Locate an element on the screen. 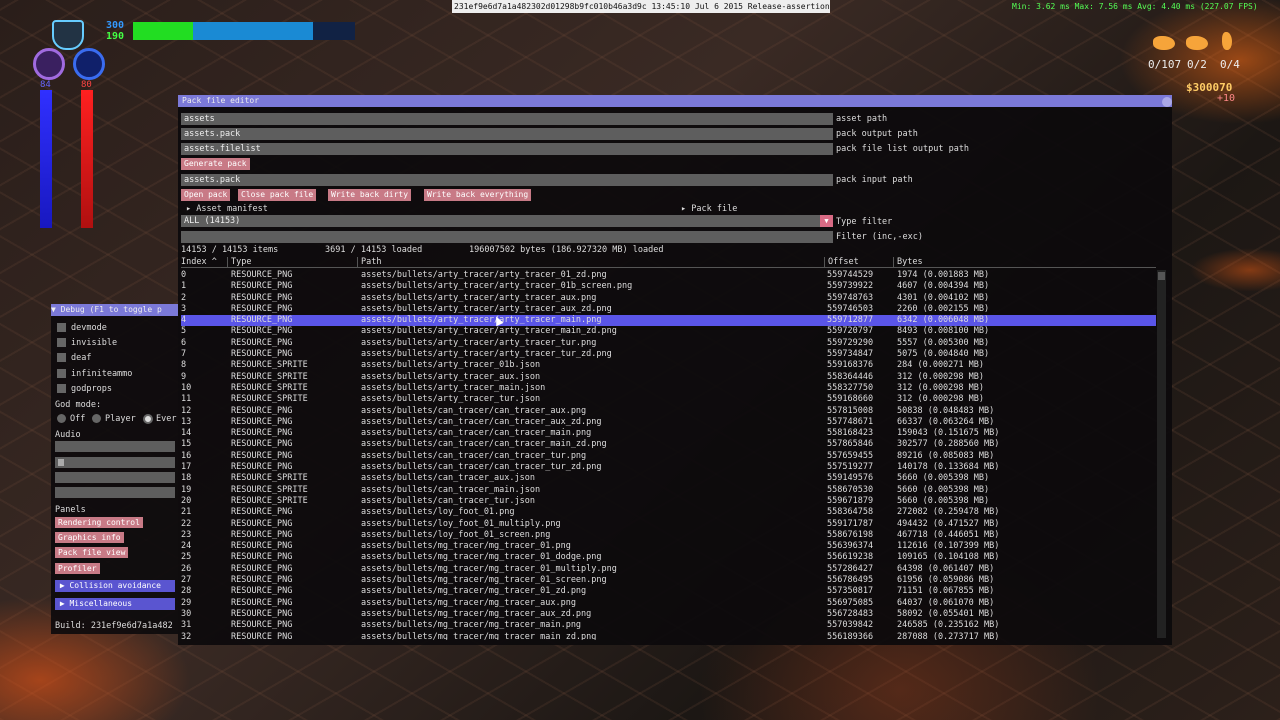 The image size is (1280, 720). cell-offset: 557039842 is located at coordinates (850, 625).